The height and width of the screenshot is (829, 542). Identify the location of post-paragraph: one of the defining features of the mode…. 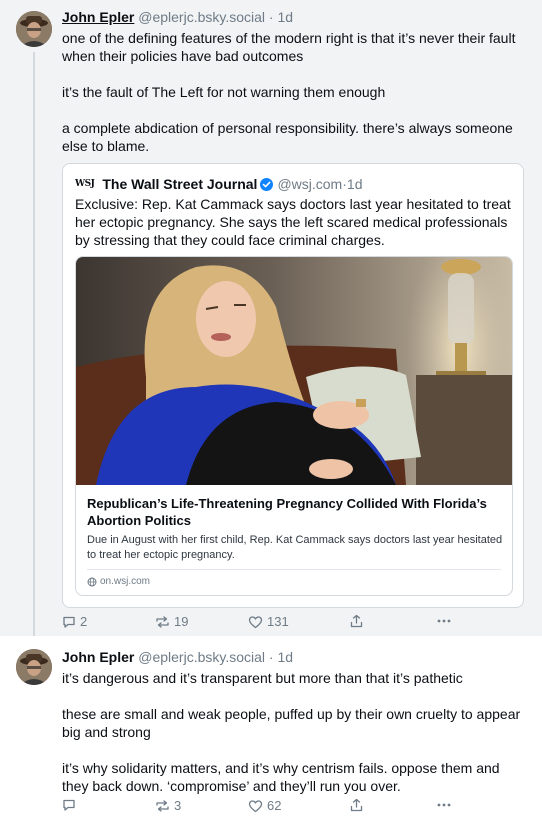
(289, 47).